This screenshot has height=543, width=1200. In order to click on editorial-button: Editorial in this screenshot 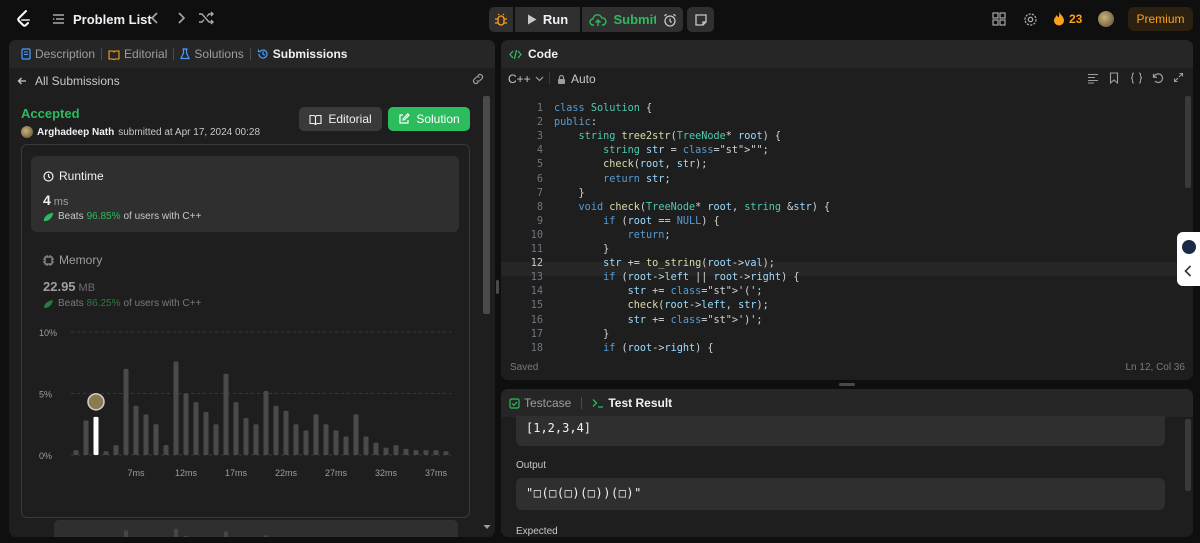, I will do `click(340, 119)`.